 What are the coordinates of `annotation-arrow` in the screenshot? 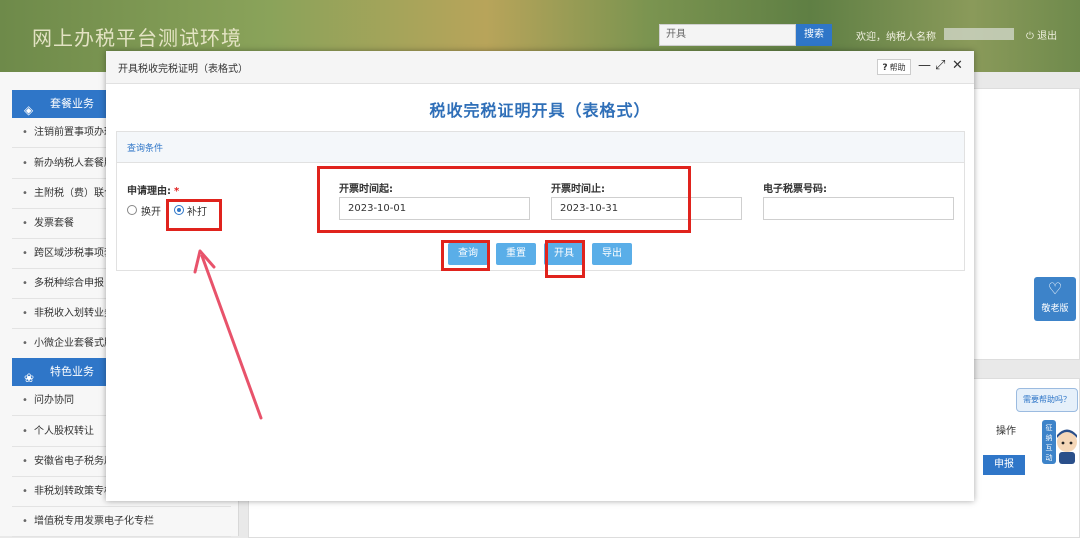 It's located at (228, 334).